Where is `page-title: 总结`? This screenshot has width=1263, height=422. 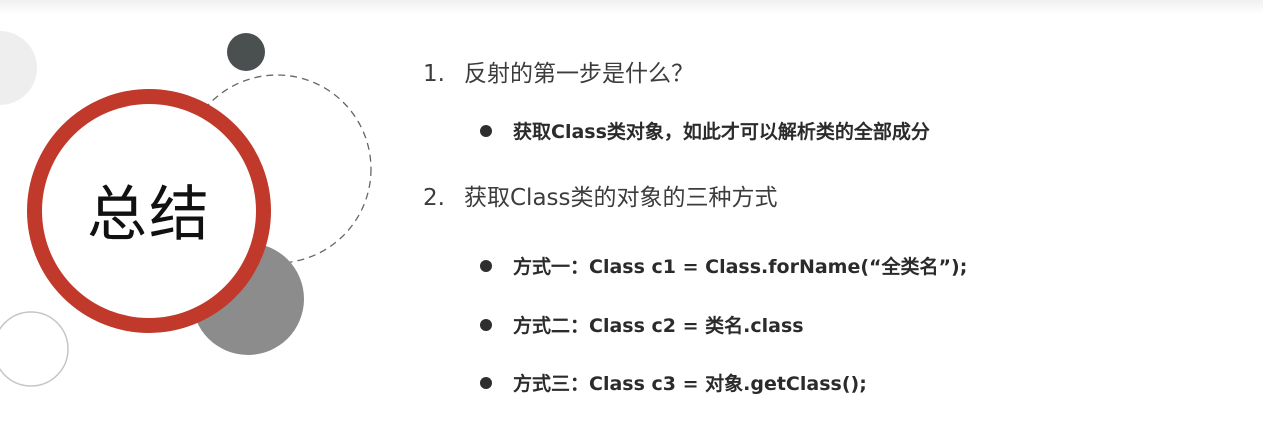 page-title: 总结 is located at coordinates (149, 214).